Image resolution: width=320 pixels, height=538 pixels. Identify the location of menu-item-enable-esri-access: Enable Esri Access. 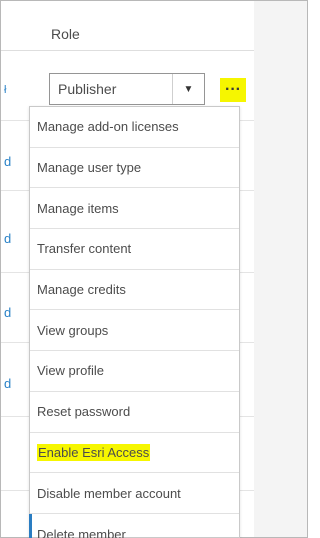
(134, 453).